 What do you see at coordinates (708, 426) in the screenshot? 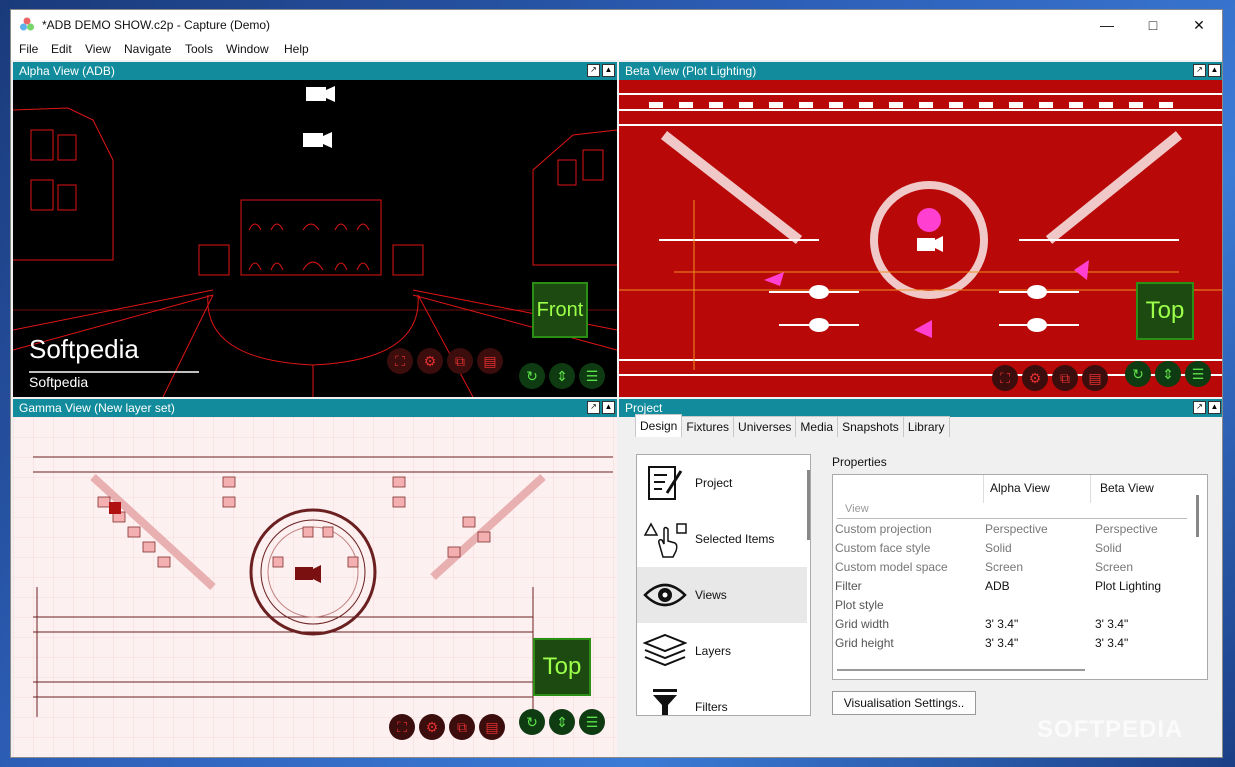
I see `tab-fixtures: Fixtures` at bounding box center [708, 426].